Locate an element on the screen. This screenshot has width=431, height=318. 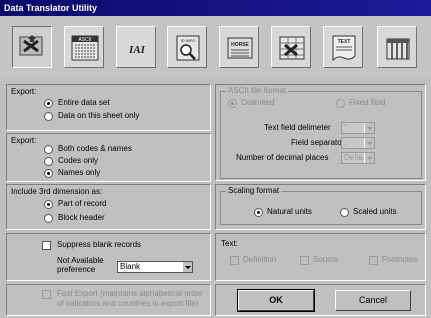
text-options-title: Text: is located at coordinates (229, 243).